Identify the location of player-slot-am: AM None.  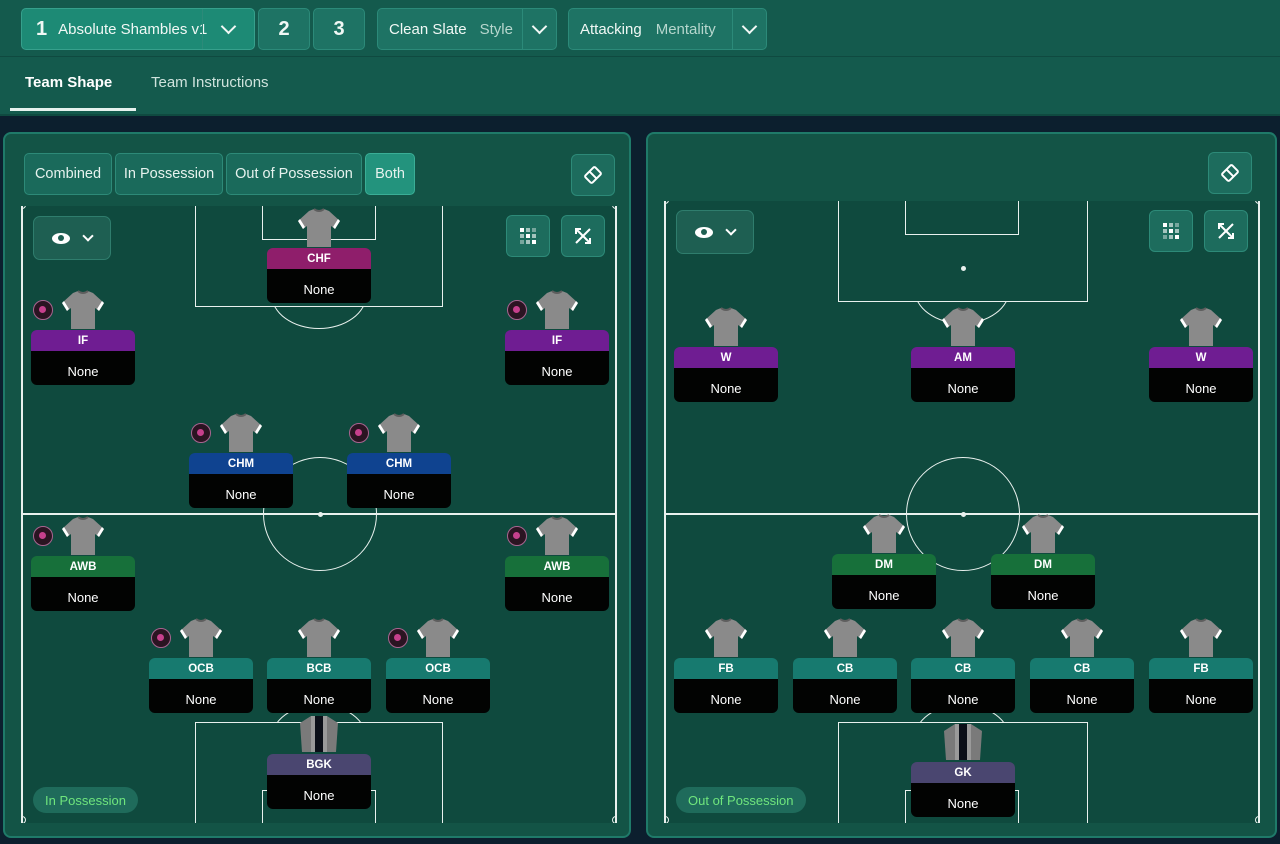
(963, 354).